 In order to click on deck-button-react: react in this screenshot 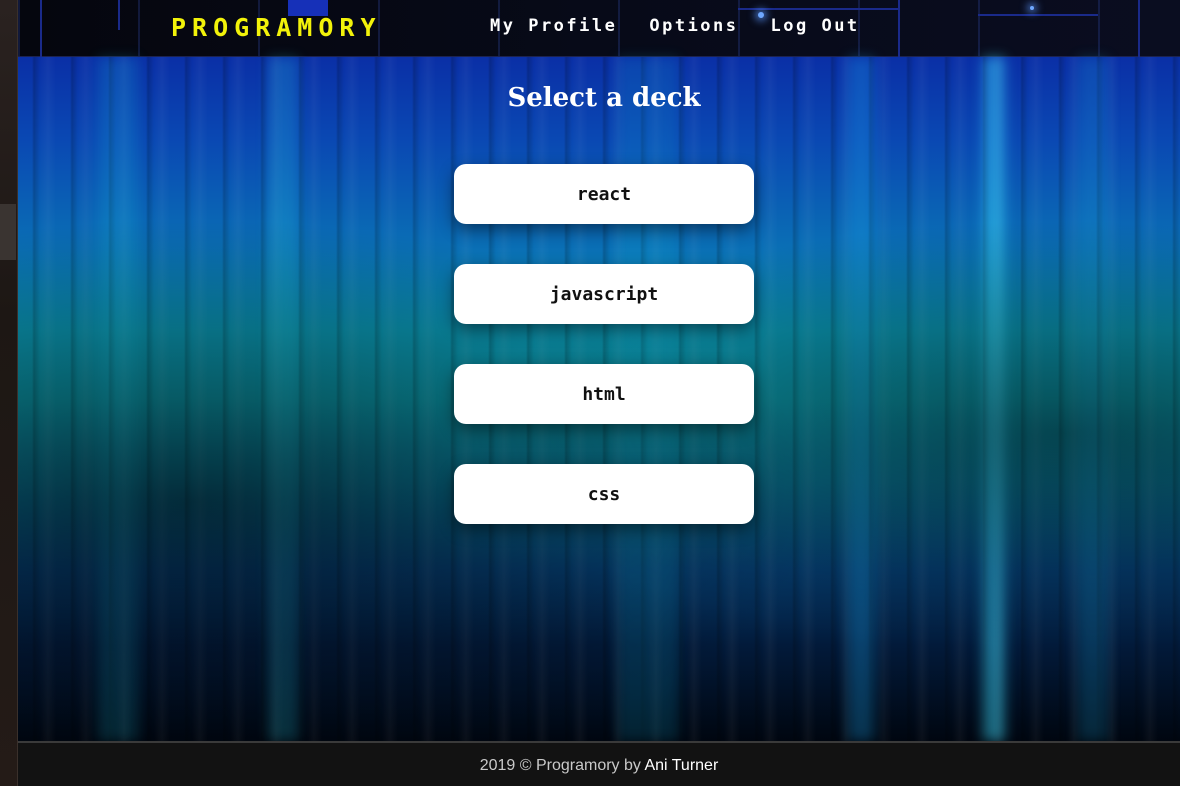, I will do `click(604, 194)`.